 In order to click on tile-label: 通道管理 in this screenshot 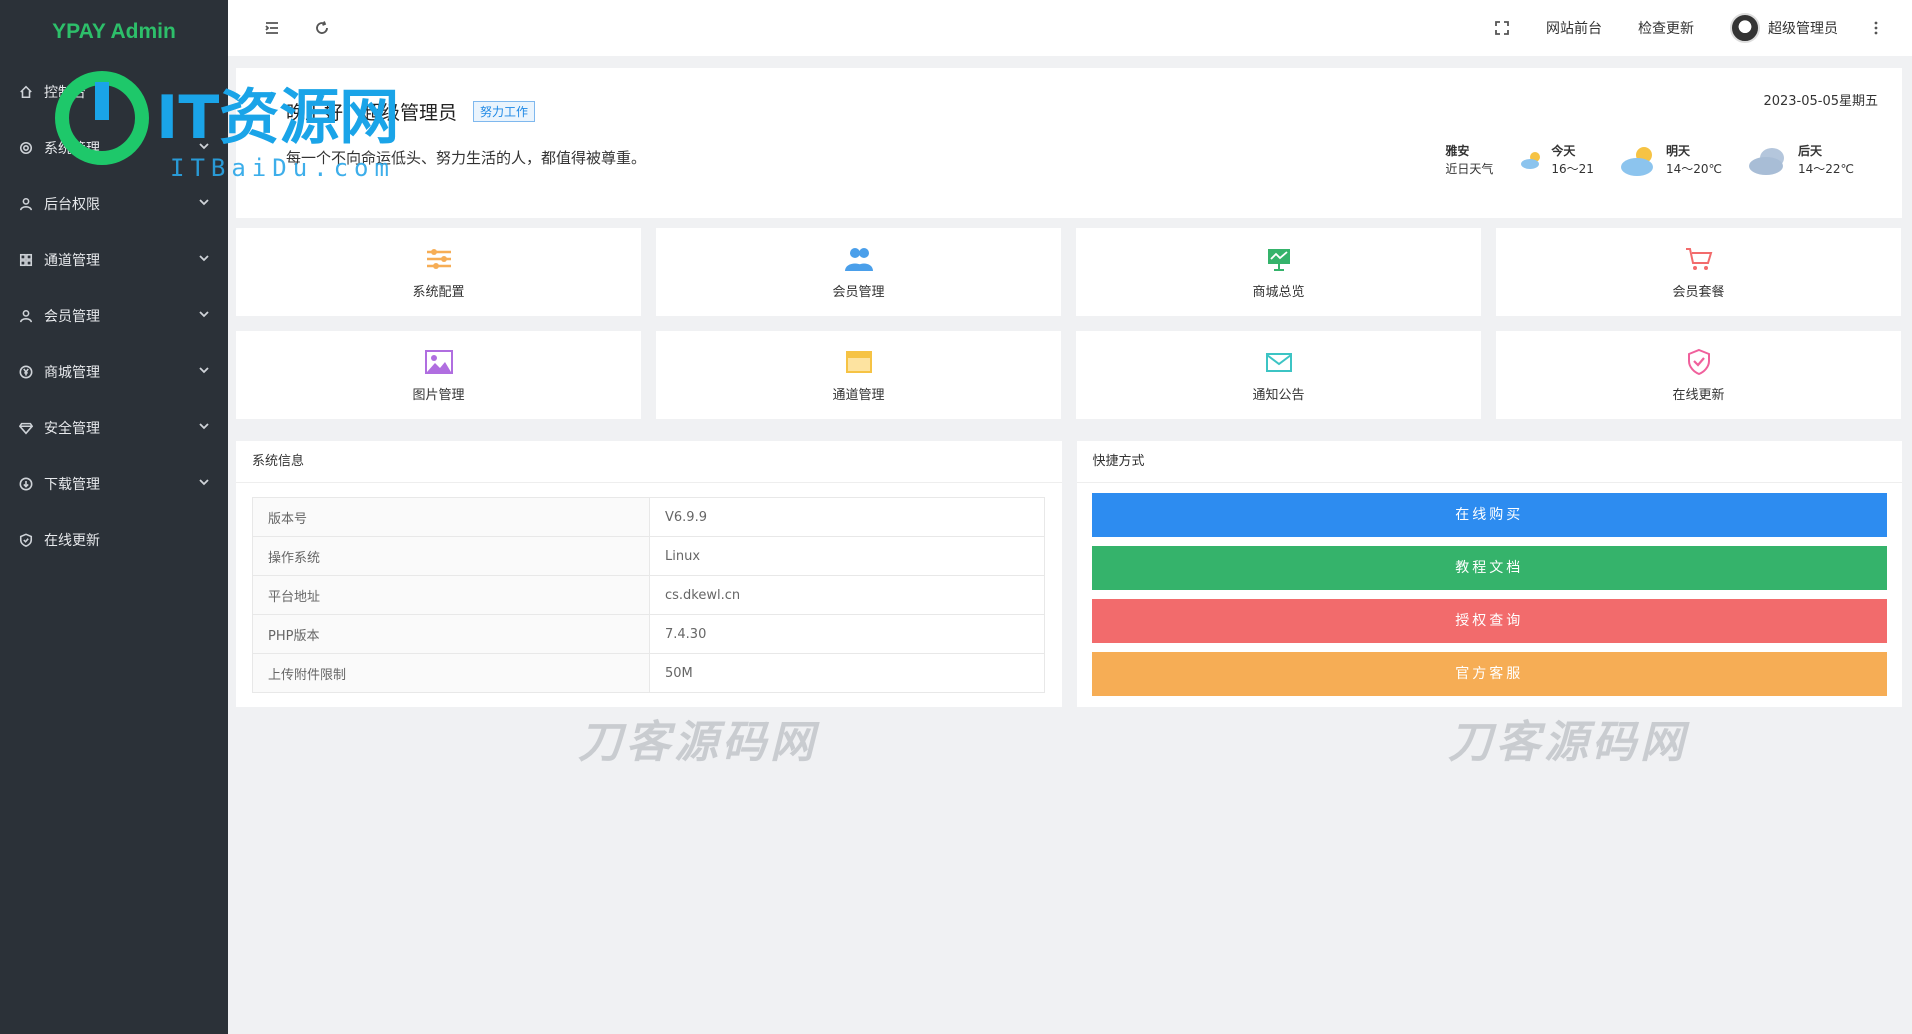, I will do `click(858, 395)`.